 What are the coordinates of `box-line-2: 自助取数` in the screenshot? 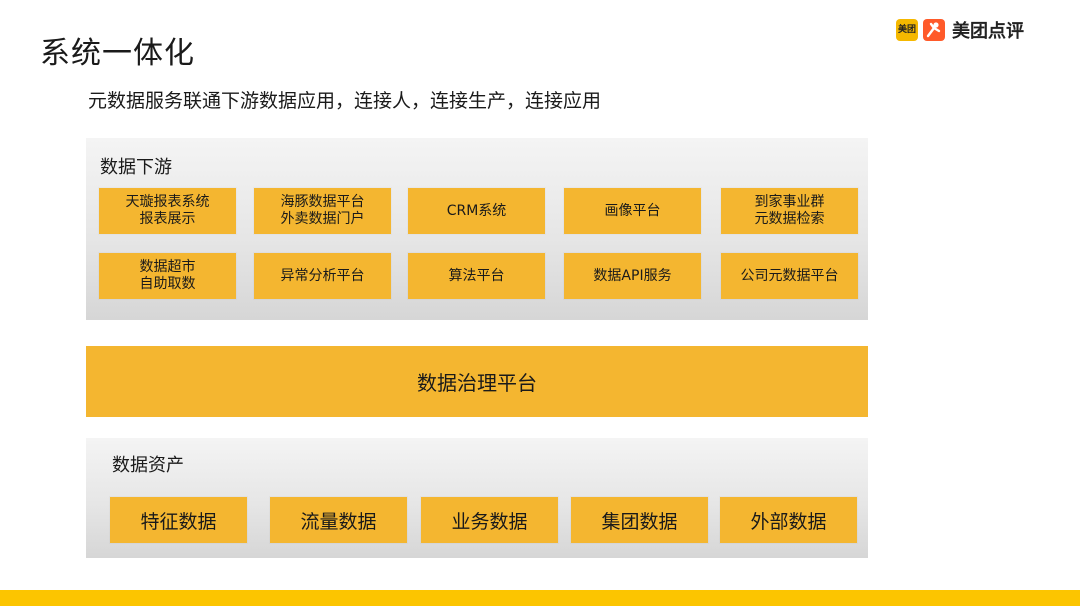 It's located at (167, 284).